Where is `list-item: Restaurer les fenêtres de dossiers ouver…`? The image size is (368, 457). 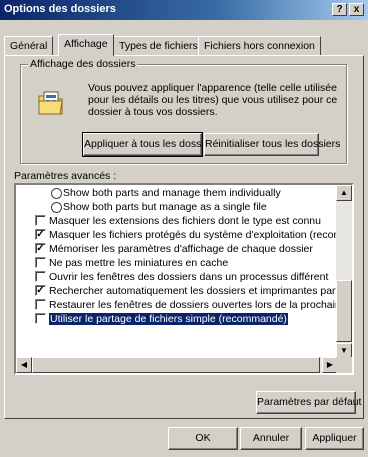 list-item: Restaurer les fenêtres de dossiers ouver… is located at coordinates (186, 305).